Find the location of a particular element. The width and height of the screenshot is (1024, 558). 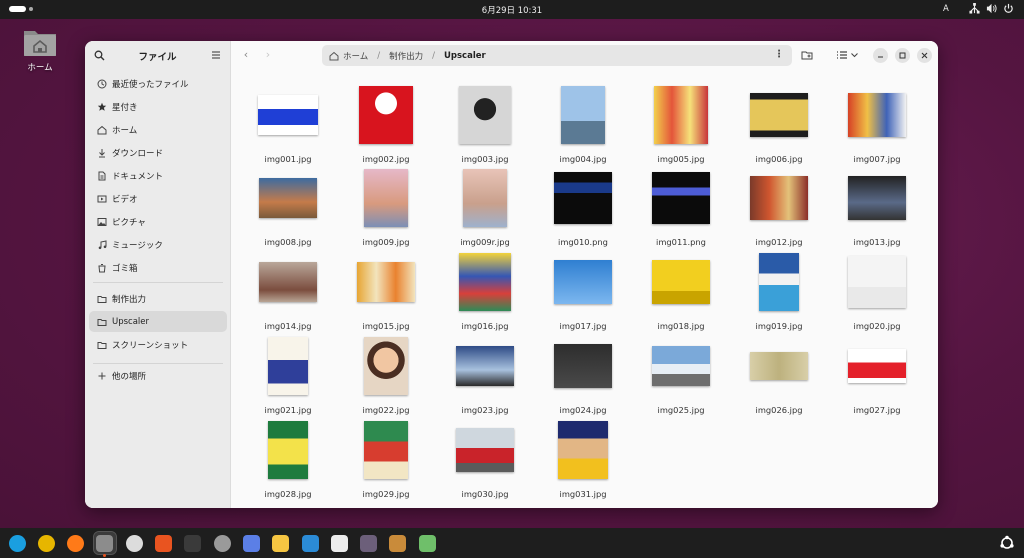

sidebar-item-place-8: ゴミ箱 is located at coordinates (158, 267).